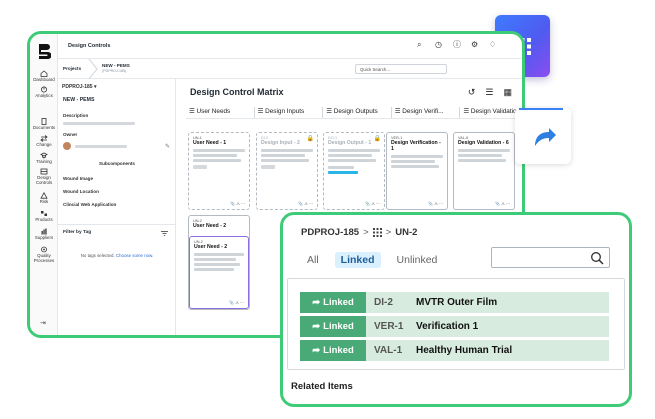 Image resolution: width=655 pixels, height=419 pixels. What do you see at coordinates (475, 45) in the screenshot?
I see `settings-icon: ⚙` at bounding box center [475, 45].